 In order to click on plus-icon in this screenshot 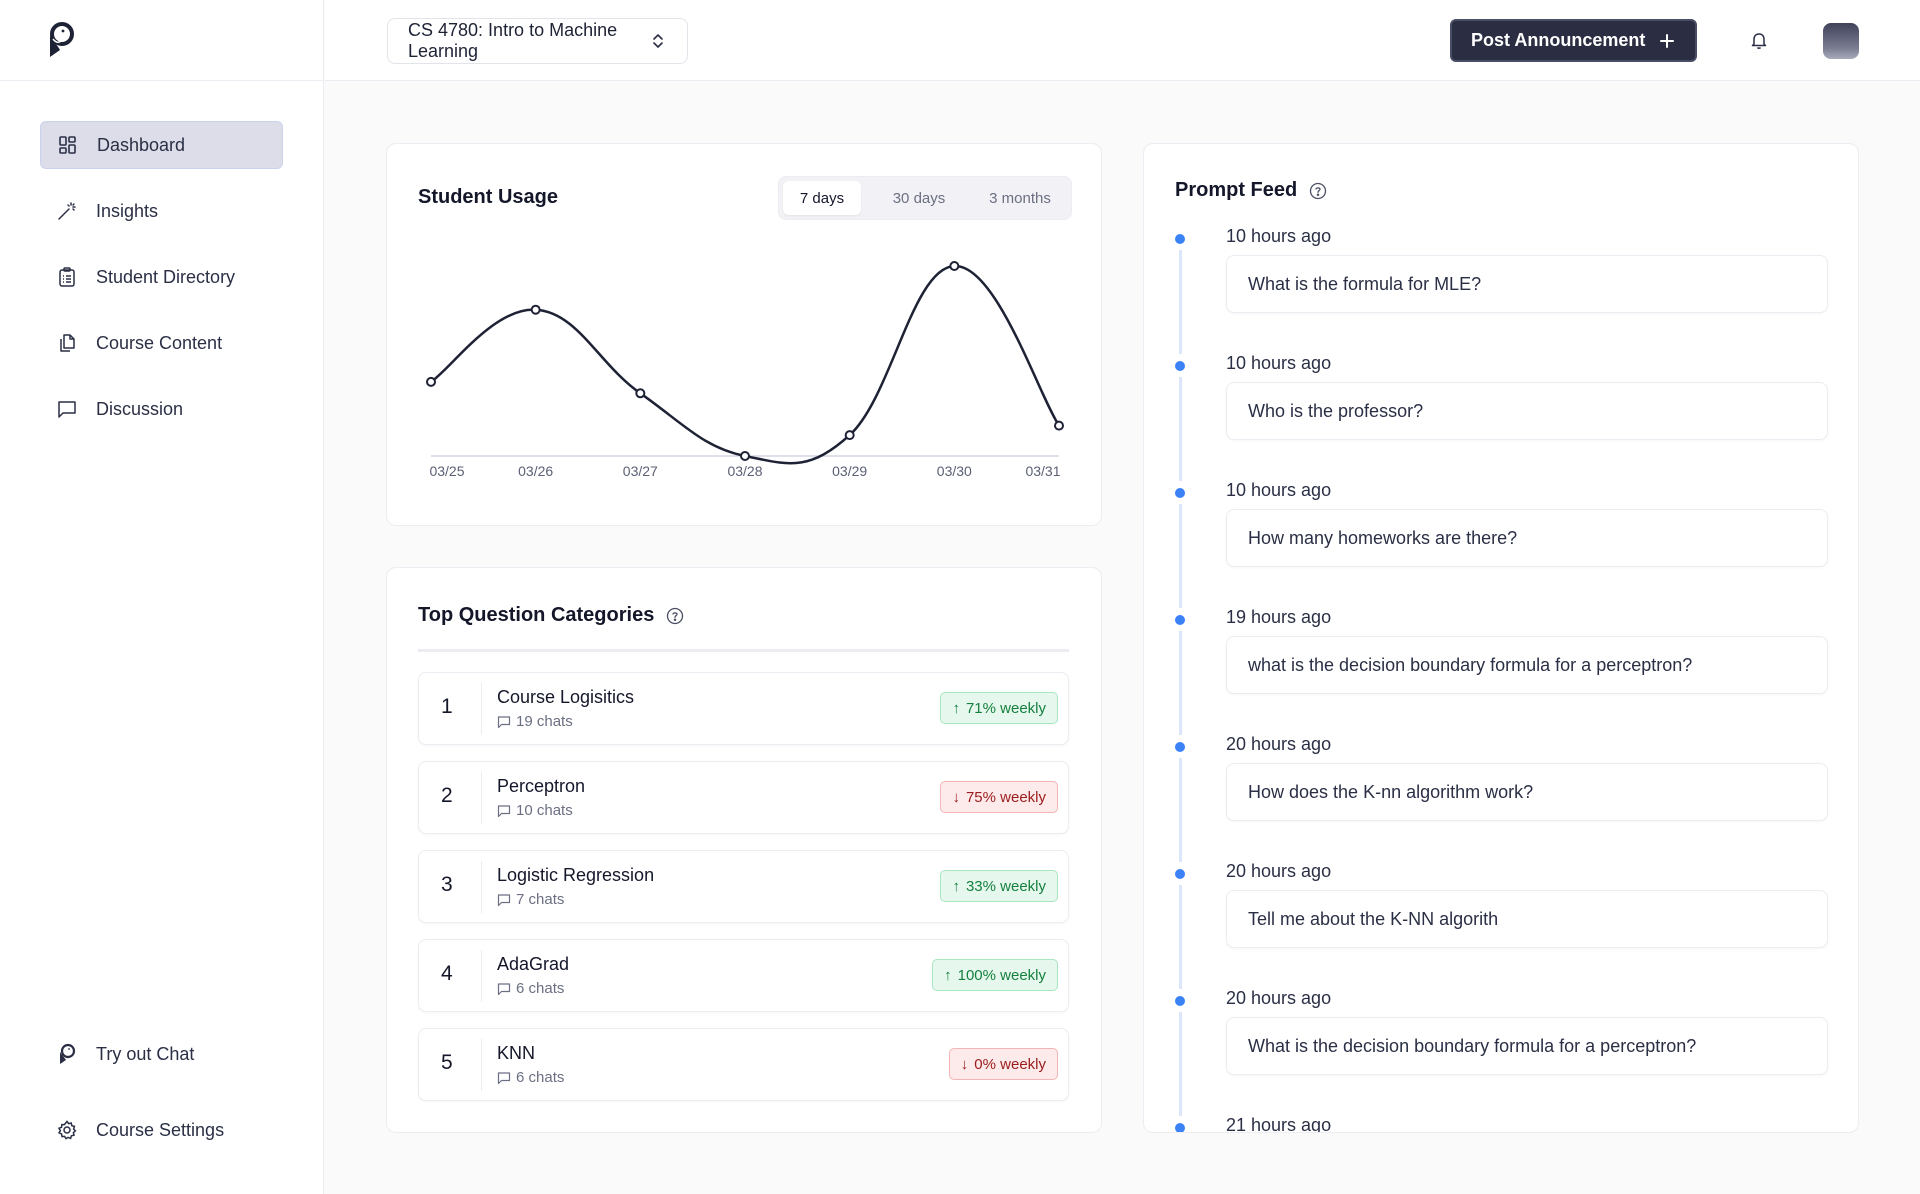, I will do `click(1667, 40)`.